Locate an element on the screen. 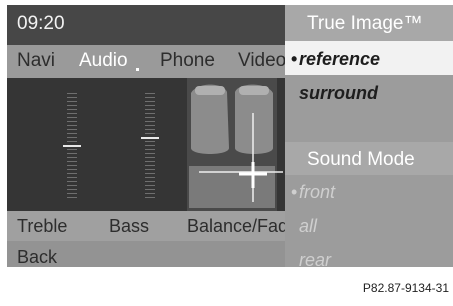 This screenshot has height=306, width=453. back-button: Back is located at coordinates (37, 257).